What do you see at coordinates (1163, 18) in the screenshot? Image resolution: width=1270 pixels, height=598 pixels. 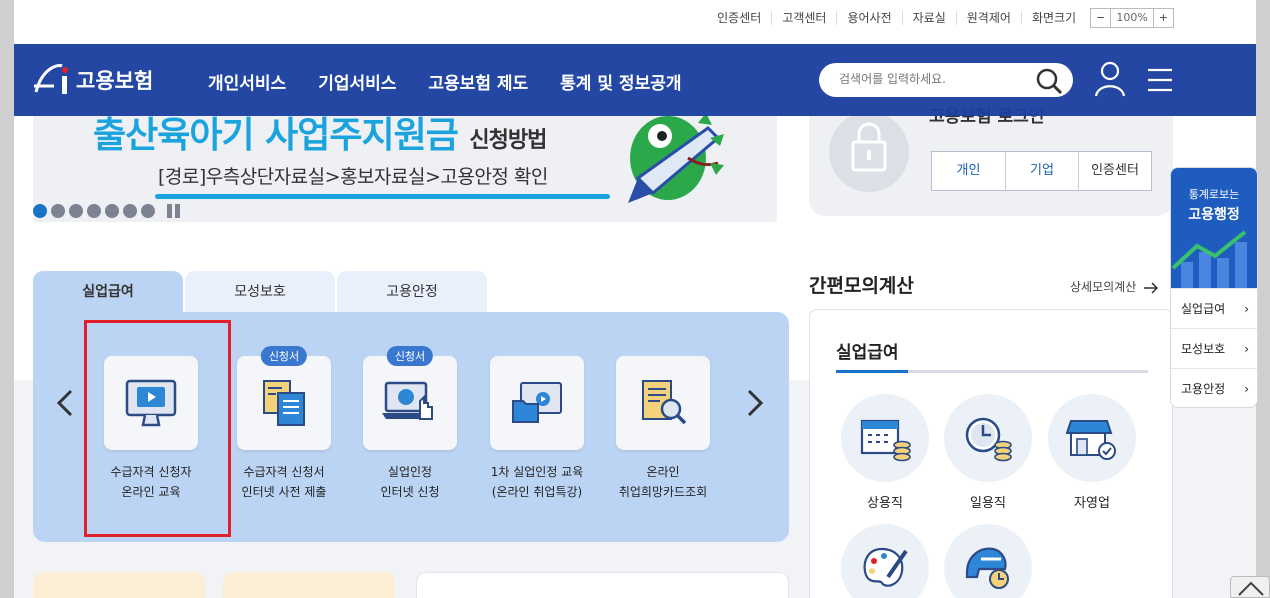 I see `zoom-in-button: +` at bounding box center [1163, 18].